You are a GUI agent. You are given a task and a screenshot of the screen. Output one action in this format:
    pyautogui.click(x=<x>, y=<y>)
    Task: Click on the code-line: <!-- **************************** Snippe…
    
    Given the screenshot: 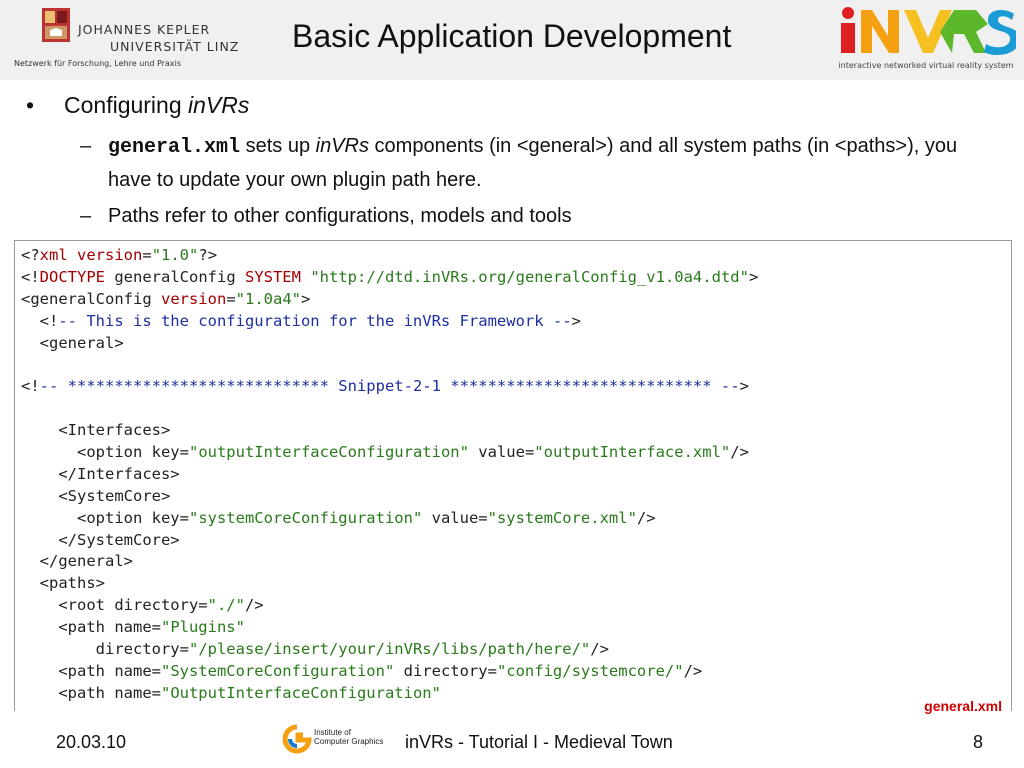 What is the action you would take?
    pyautogui.click(x=389, y=387)
    